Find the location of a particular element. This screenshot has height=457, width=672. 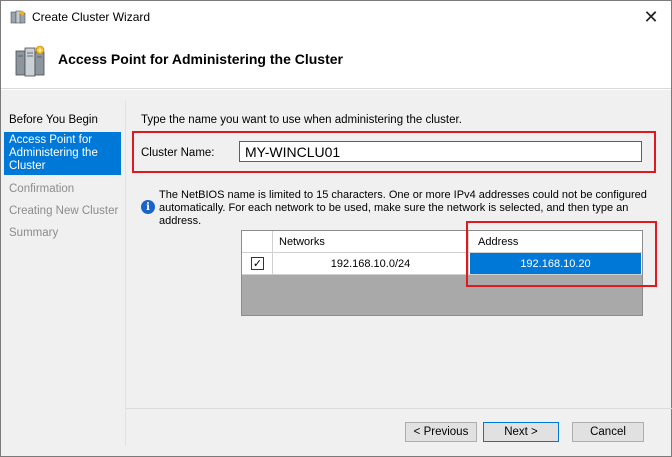

nav-item-confirmation: Confirmation is located at coordinates (42, 189).